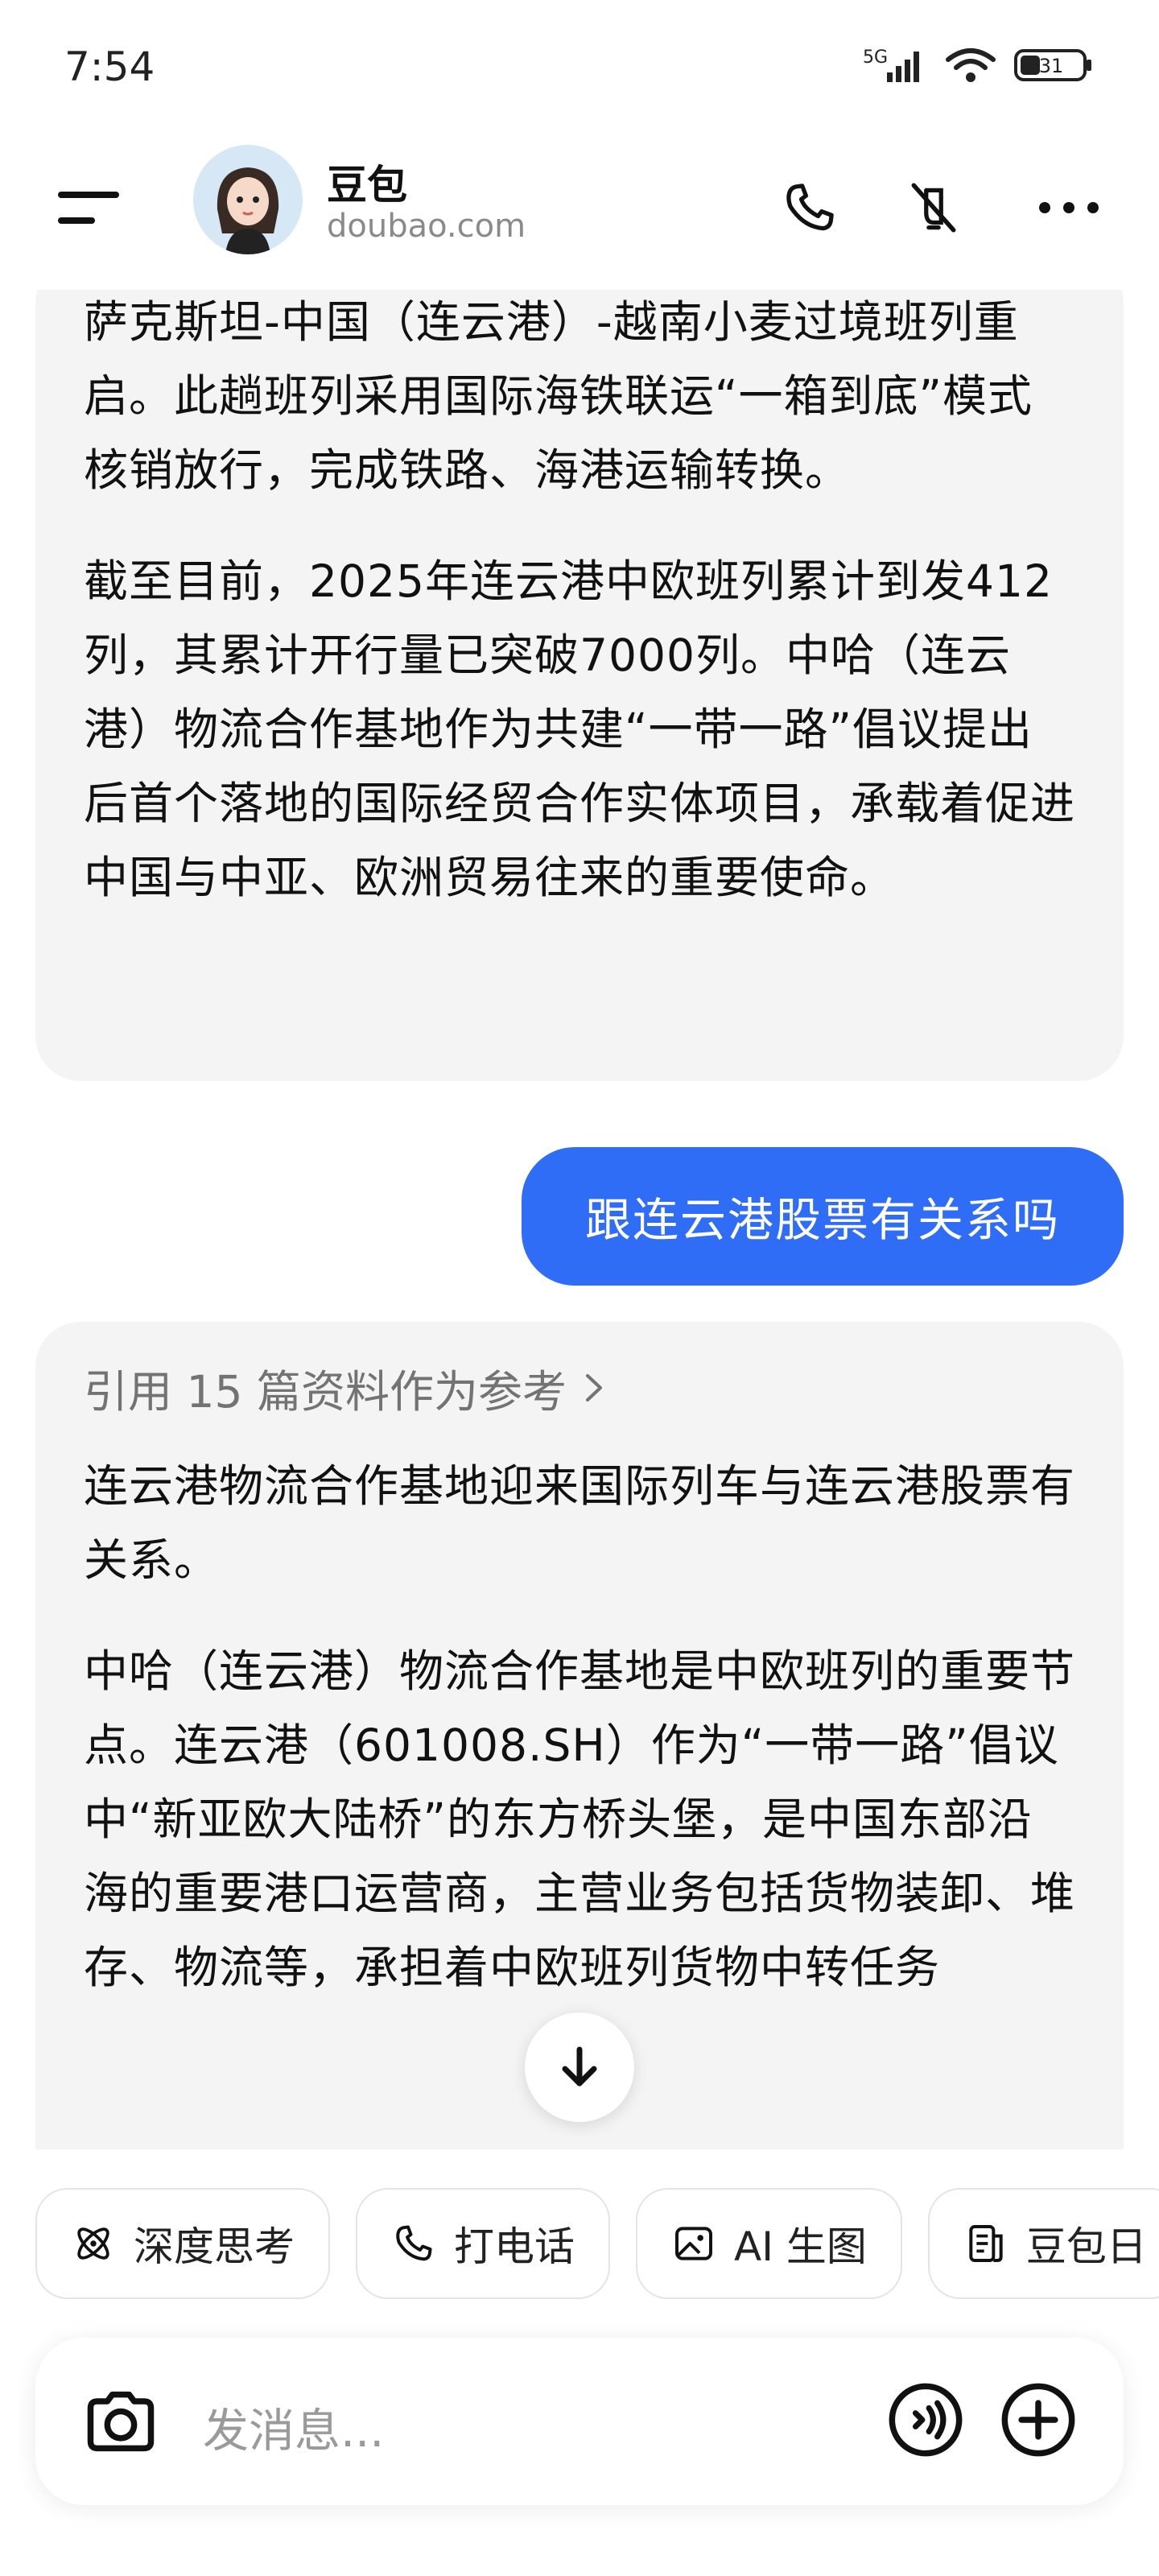  I want to click on voice-input-icon, so click(925, 2421).